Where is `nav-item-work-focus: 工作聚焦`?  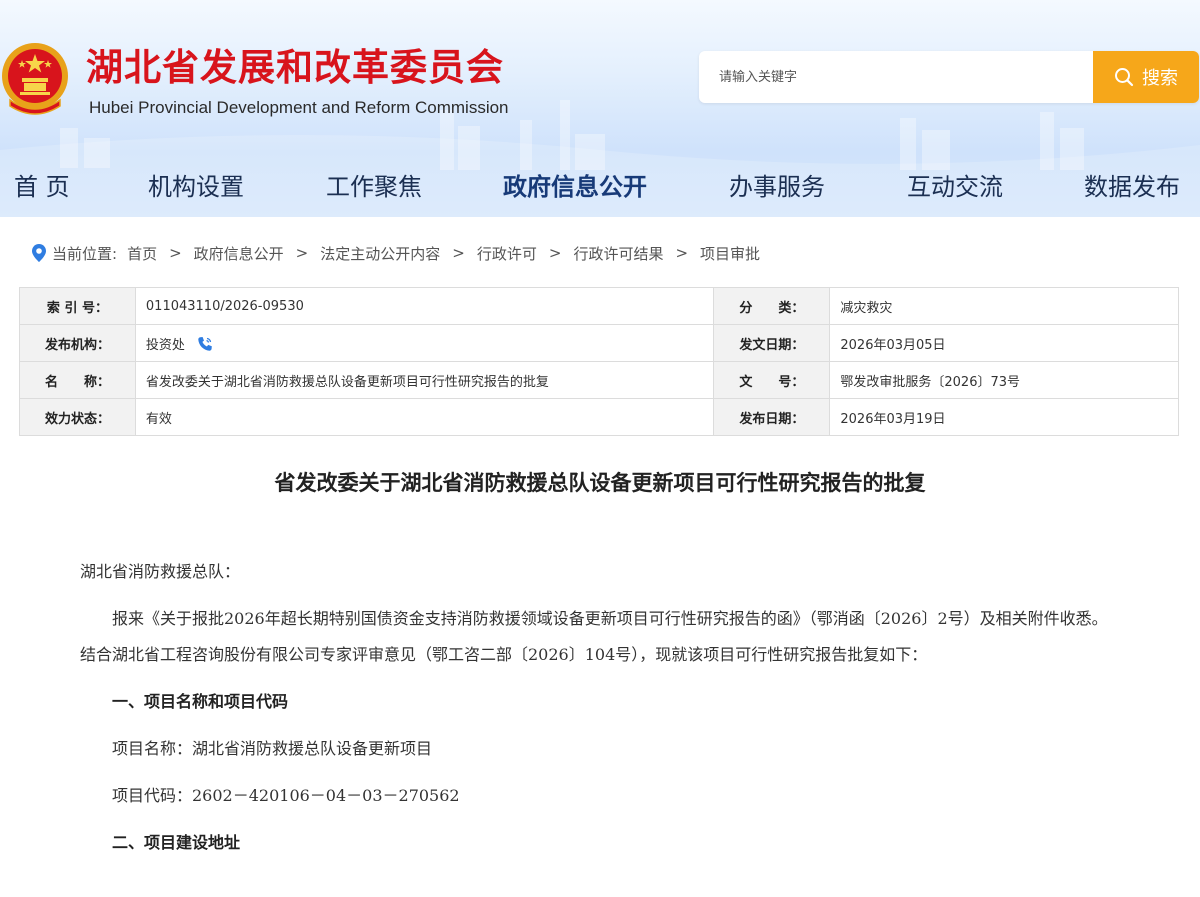 nav-item-work-focus: 工作聚焦 is located at coordinates (374, 187).